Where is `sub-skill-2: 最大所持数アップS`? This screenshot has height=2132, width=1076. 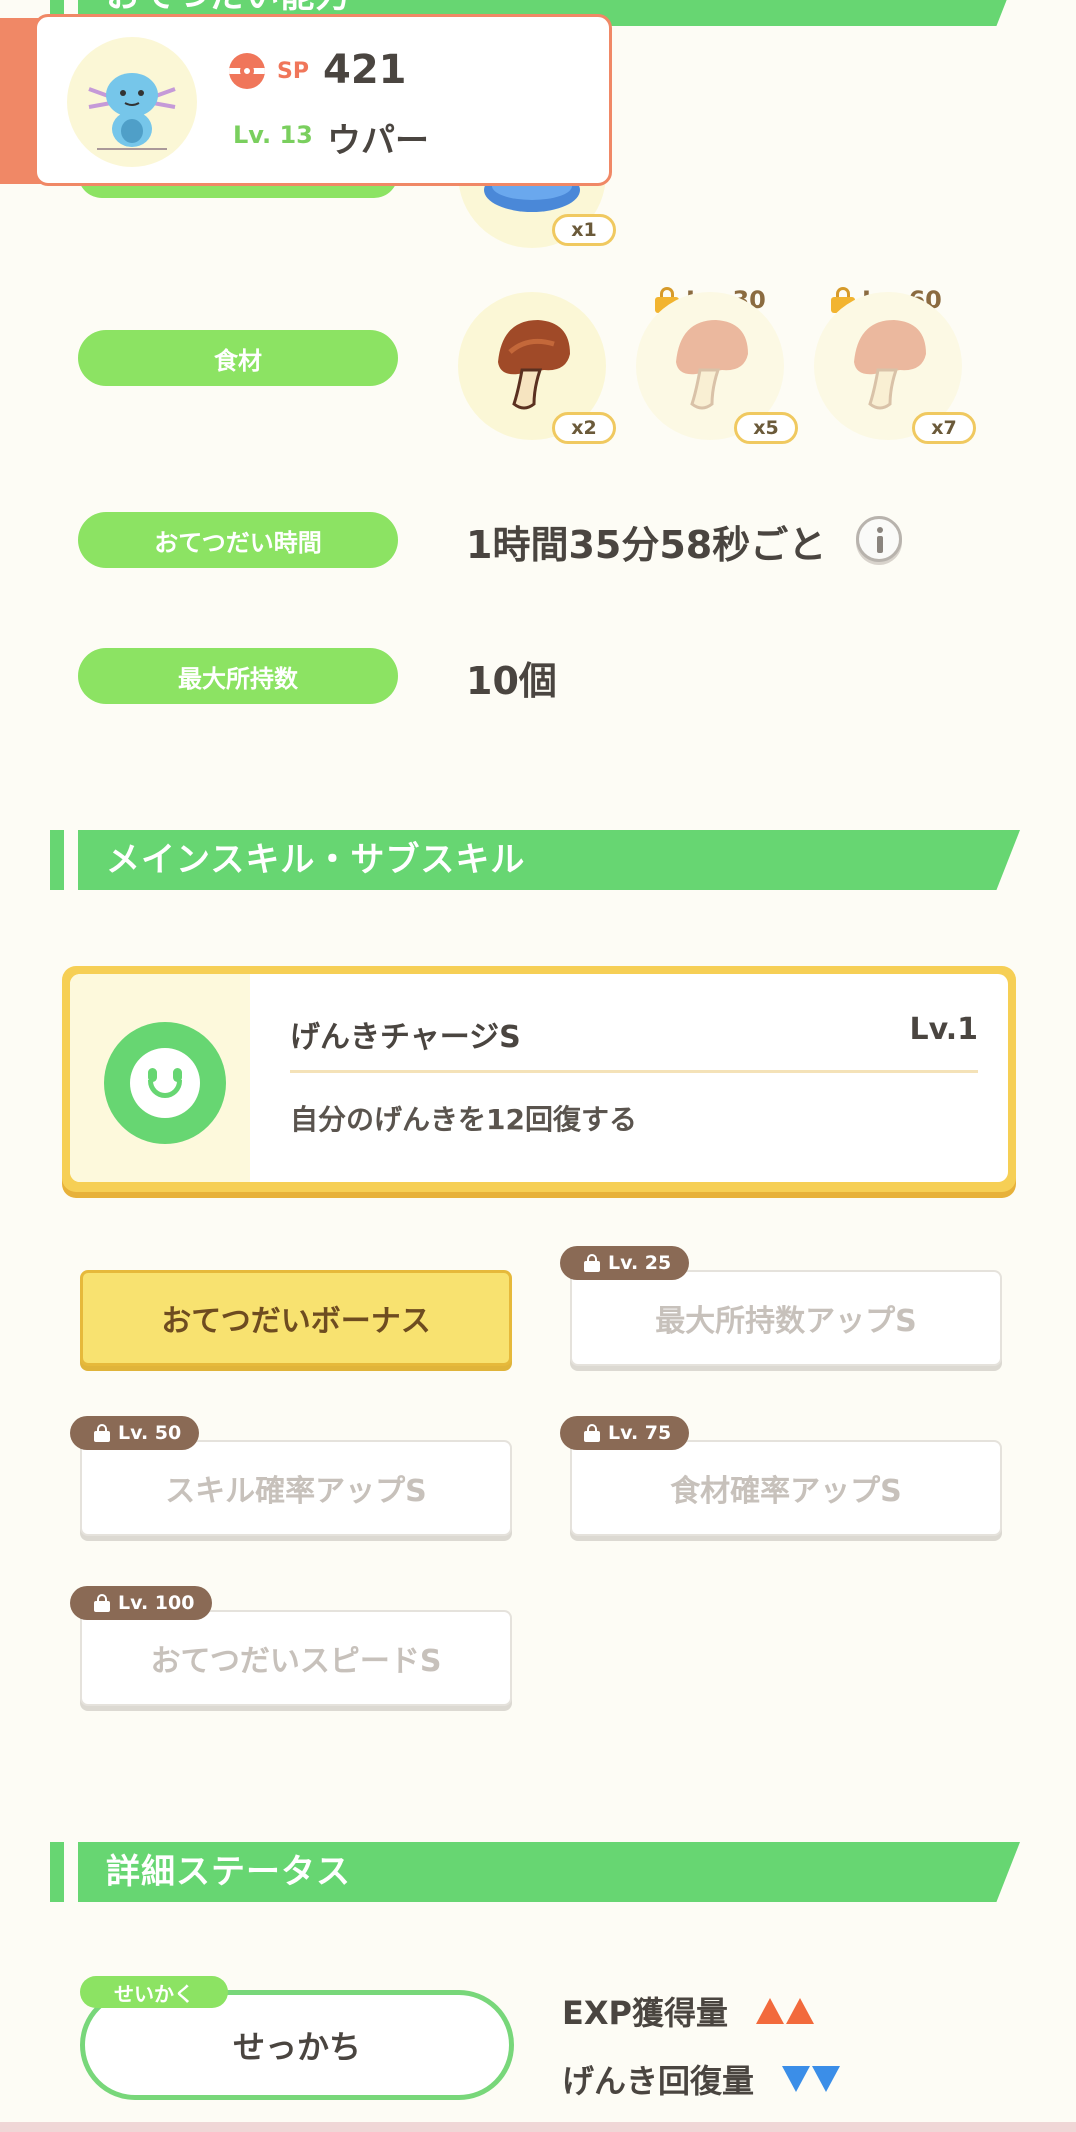
sub-skill-2: 最大所持数アップS is located at coordinates (786, 1318).